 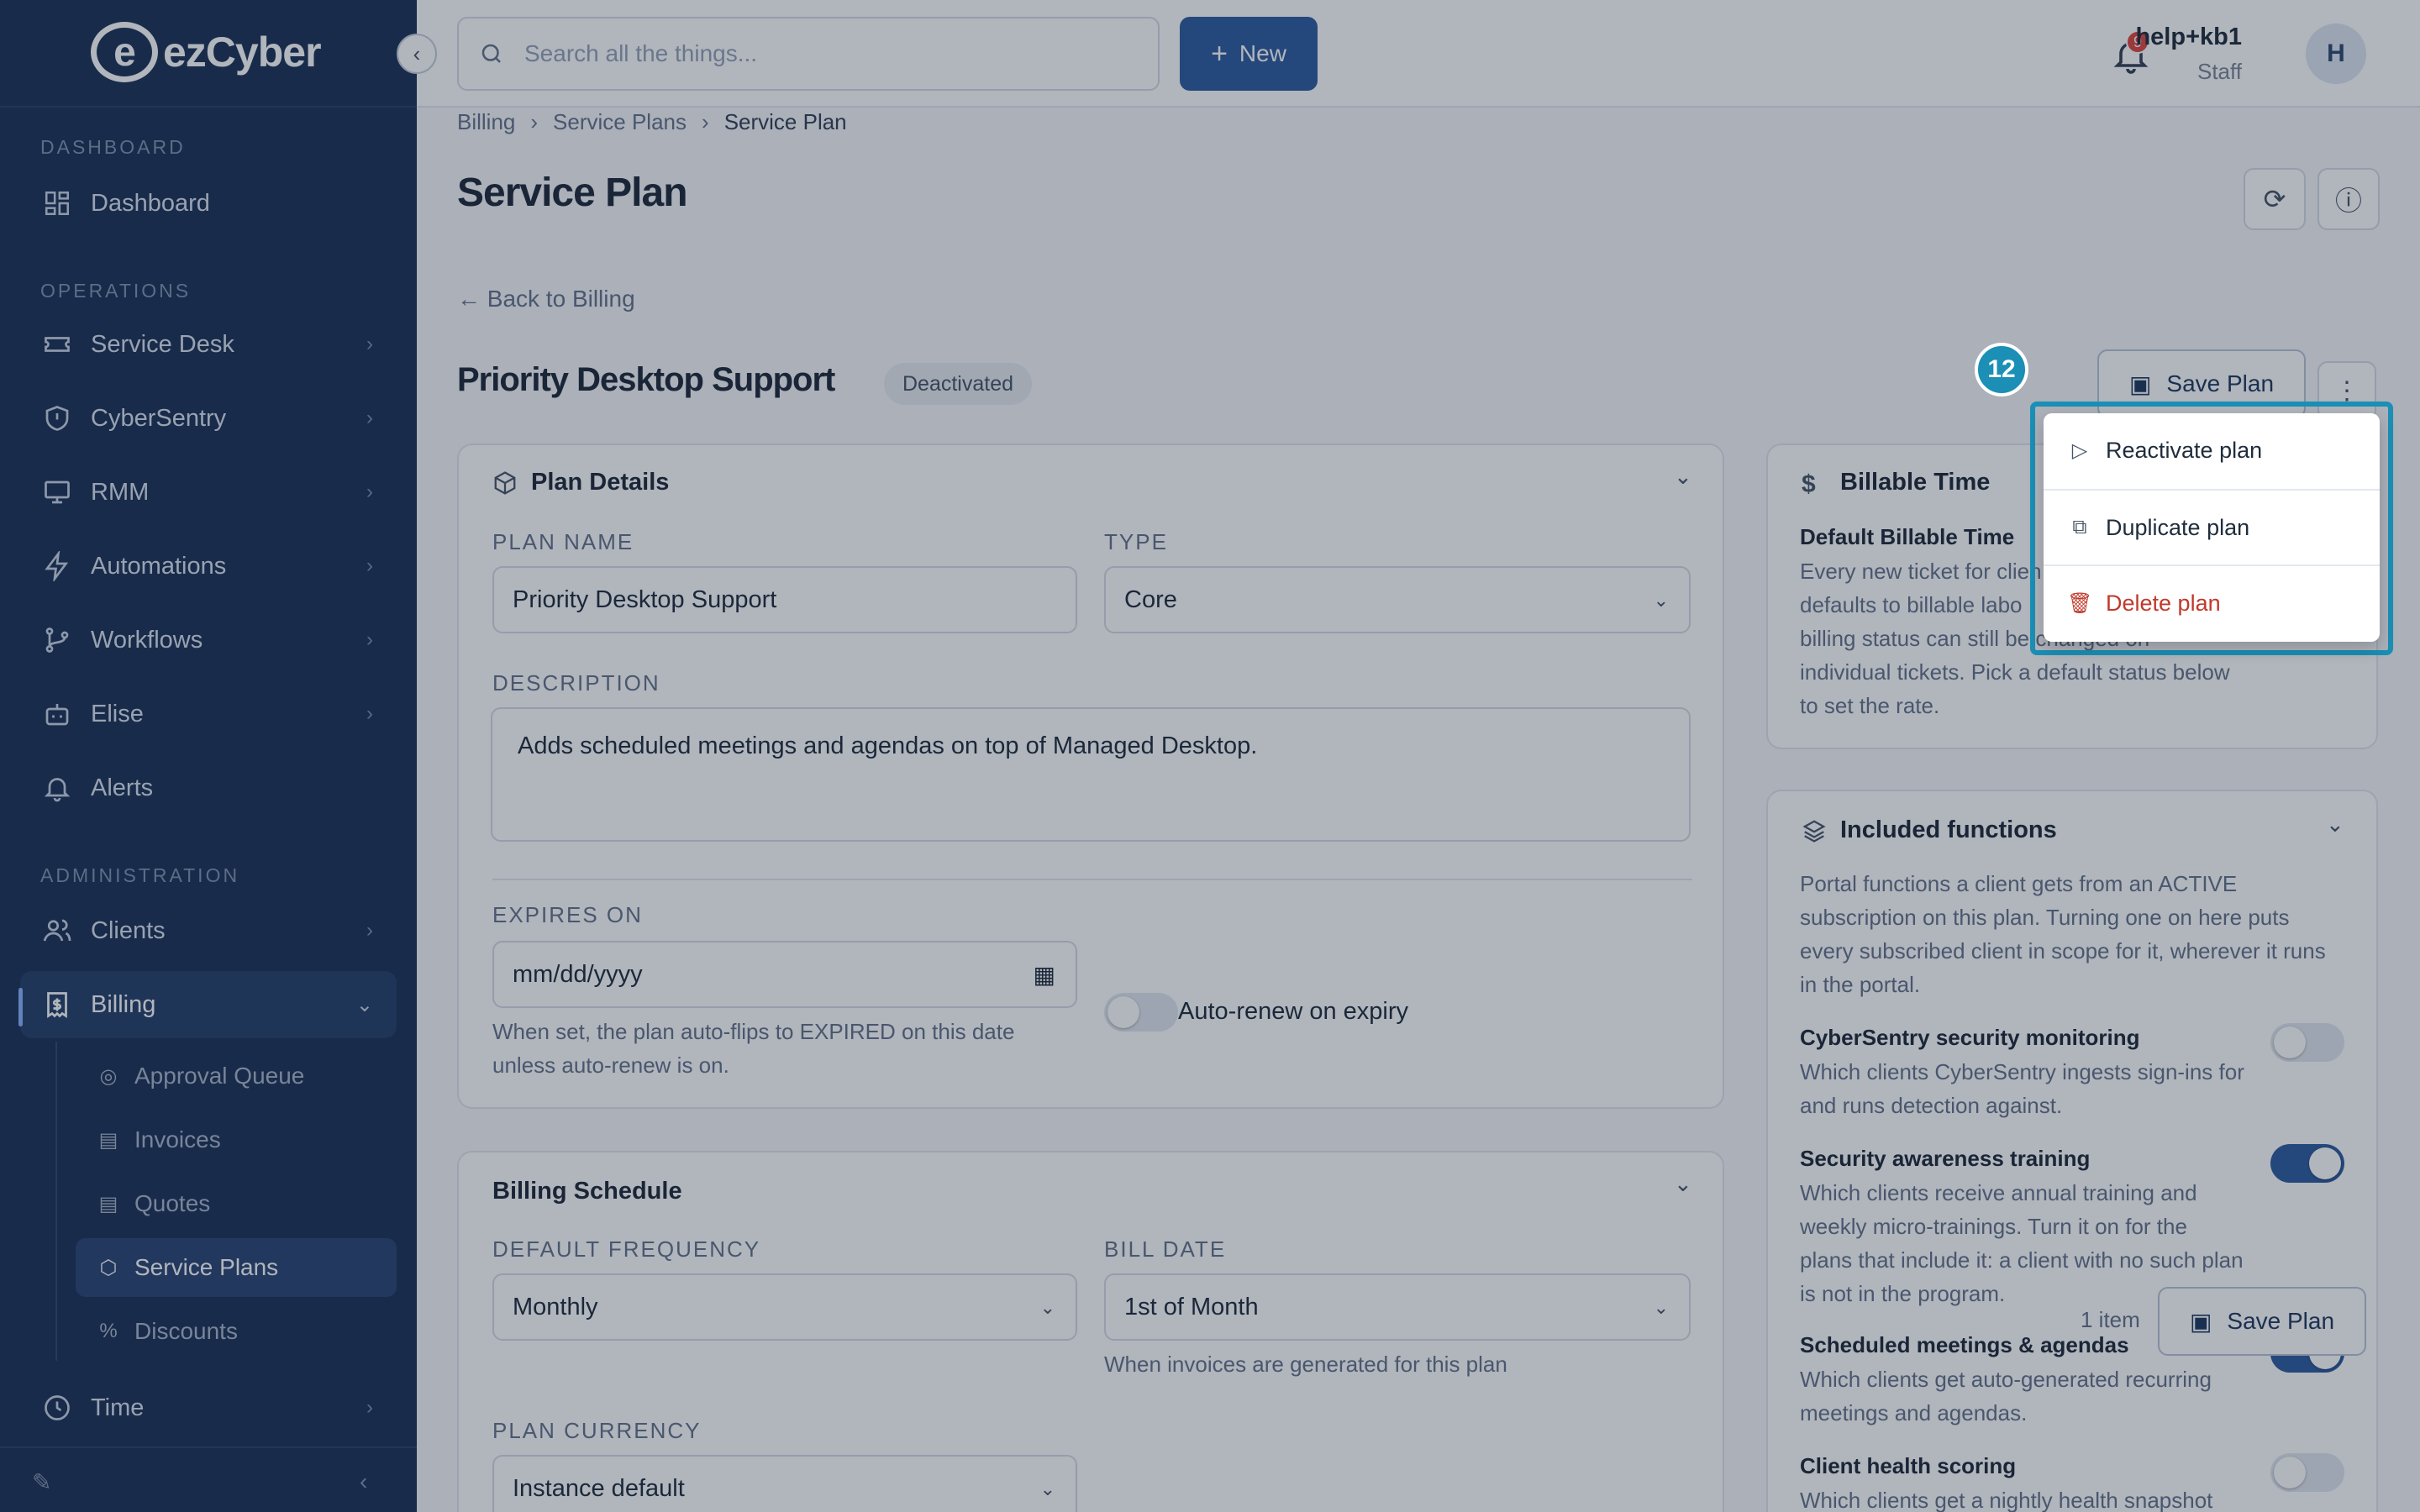 I want to click on menu-item-label: Delete plan, so click(x=2163, y=603).